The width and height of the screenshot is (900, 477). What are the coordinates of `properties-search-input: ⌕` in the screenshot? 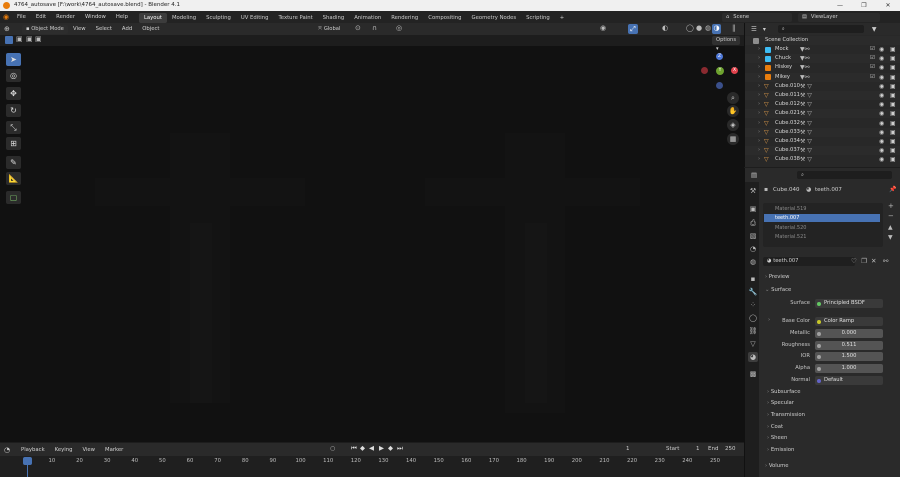 It's located at (845, 175).